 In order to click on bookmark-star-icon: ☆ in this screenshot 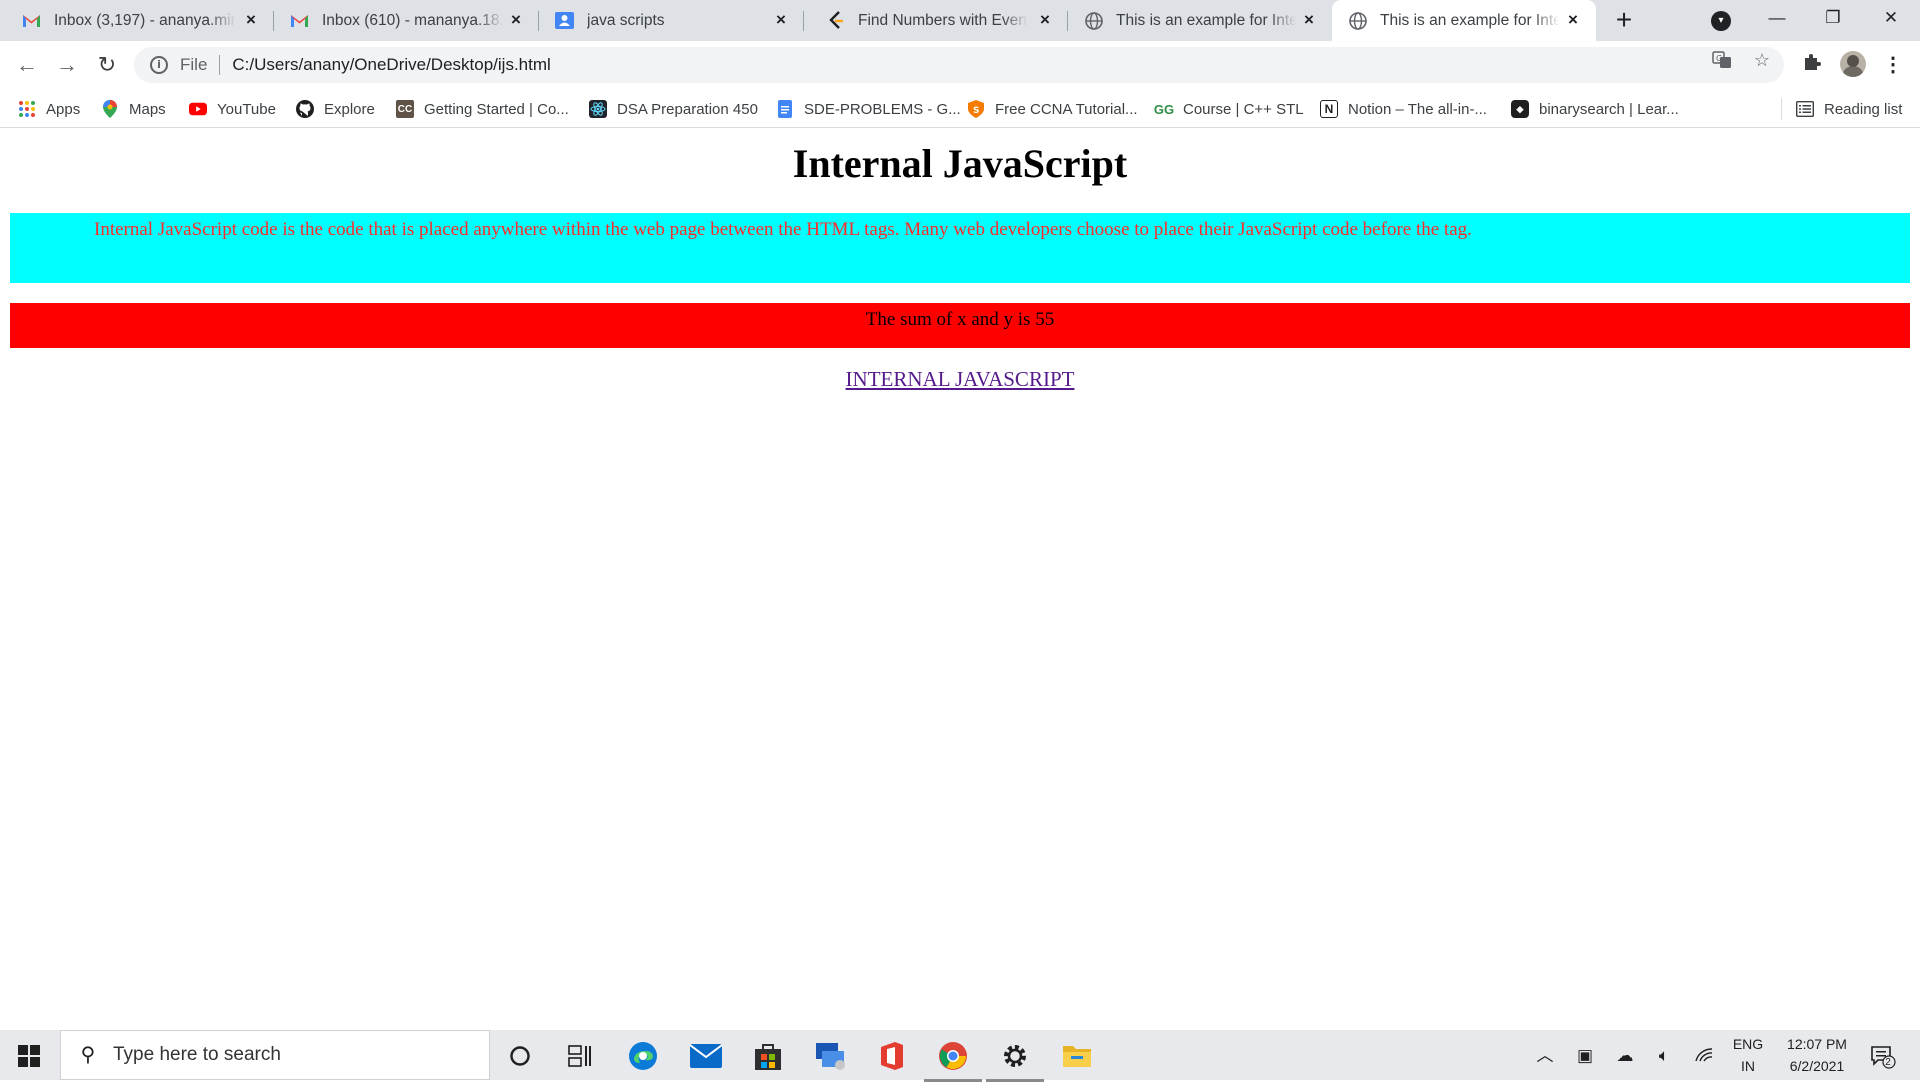, I will do `click(1762, 60)`.